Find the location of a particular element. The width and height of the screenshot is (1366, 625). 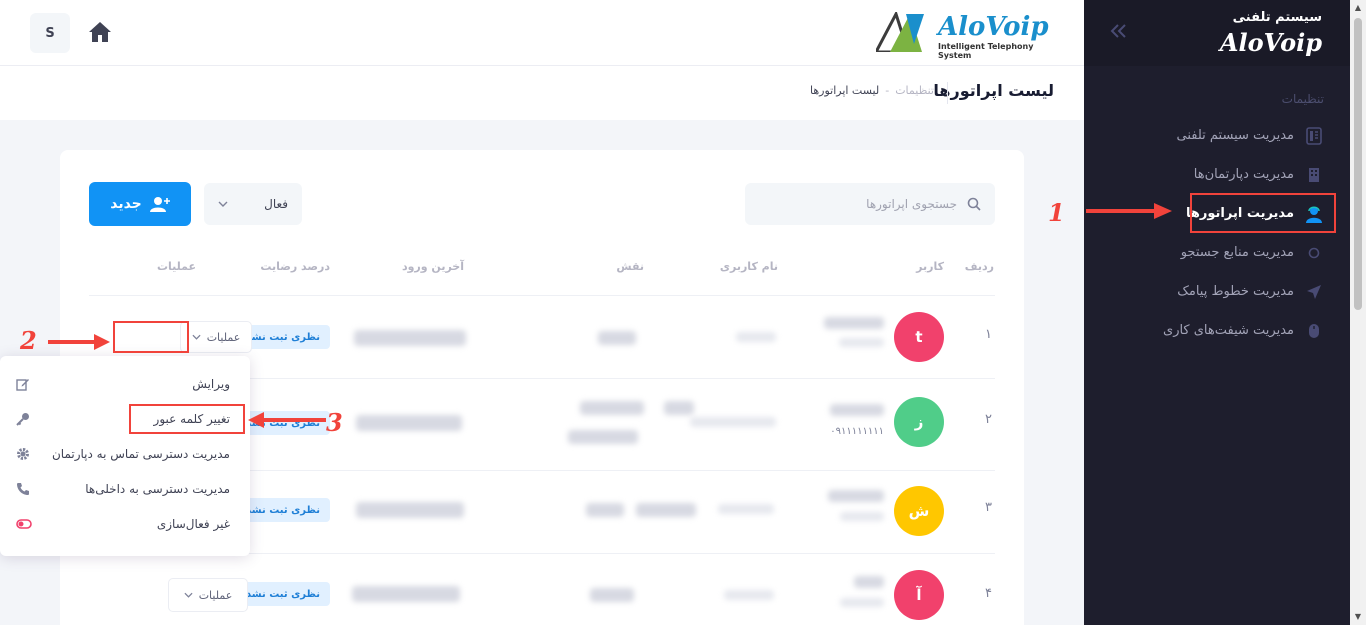

menu-item-label: تغییر کلمه عبور is located at coordinates (191, 418).